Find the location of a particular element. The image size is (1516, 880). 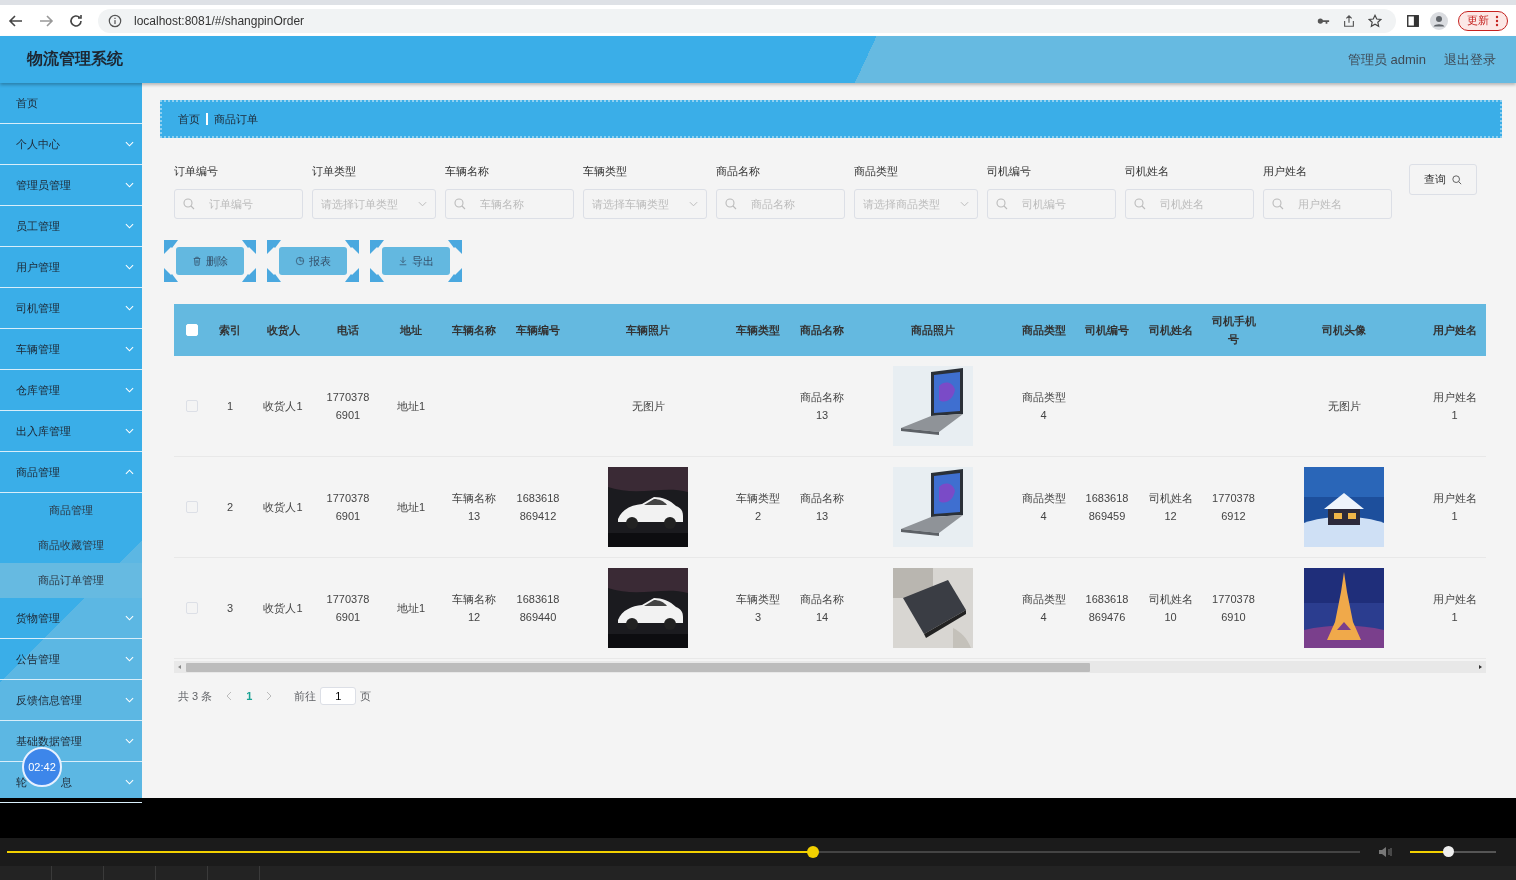

column-header: 车辆类型 is located at coordinates (758, 330).